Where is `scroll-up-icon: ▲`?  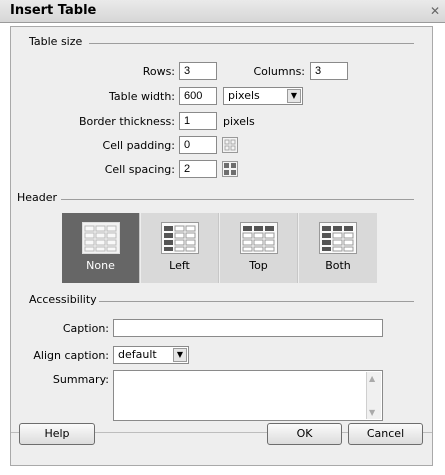 scroll-up-icon: ▲ is located at coordinates (372, 378).